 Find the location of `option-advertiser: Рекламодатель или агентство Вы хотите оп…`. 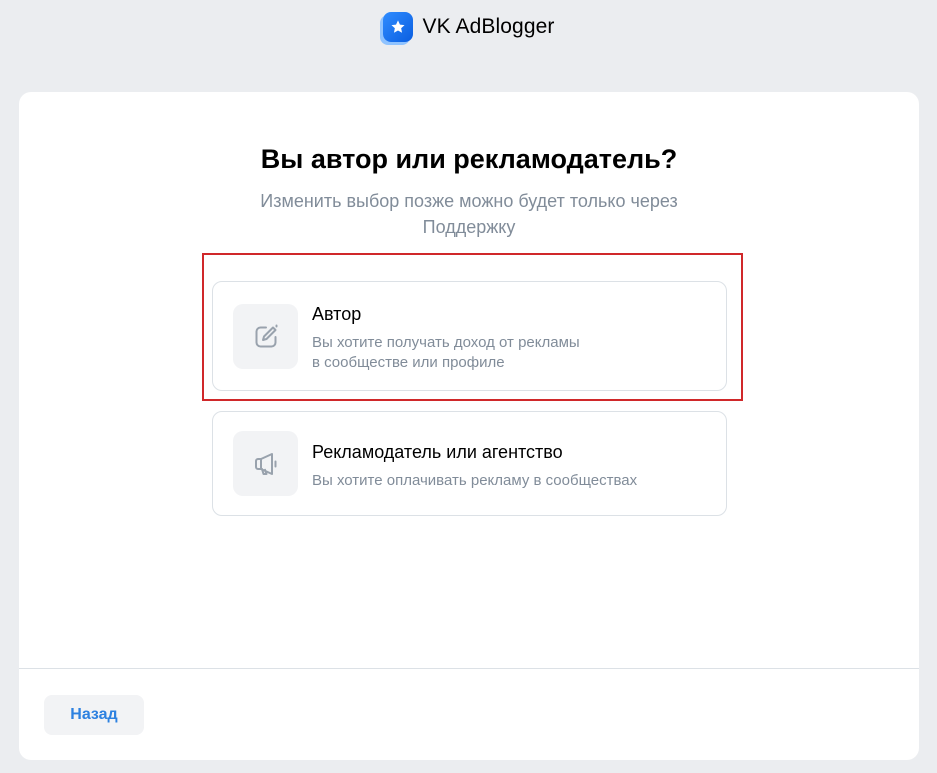

option-advertiser: Рекламодатель или агентство Вы хотите оп… is located at coordinates (469, 463).